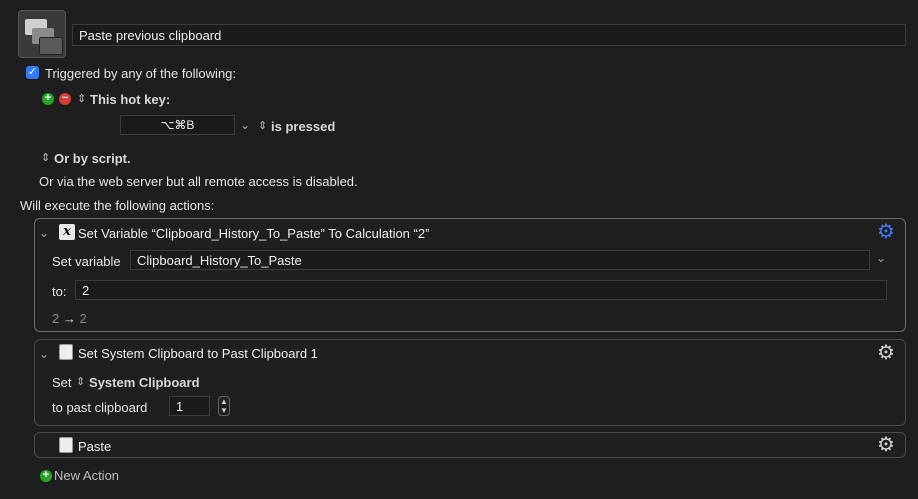 This screenshot has height=499, width=918. I want to click on pressed-label: is pressed, so click(303, 126).